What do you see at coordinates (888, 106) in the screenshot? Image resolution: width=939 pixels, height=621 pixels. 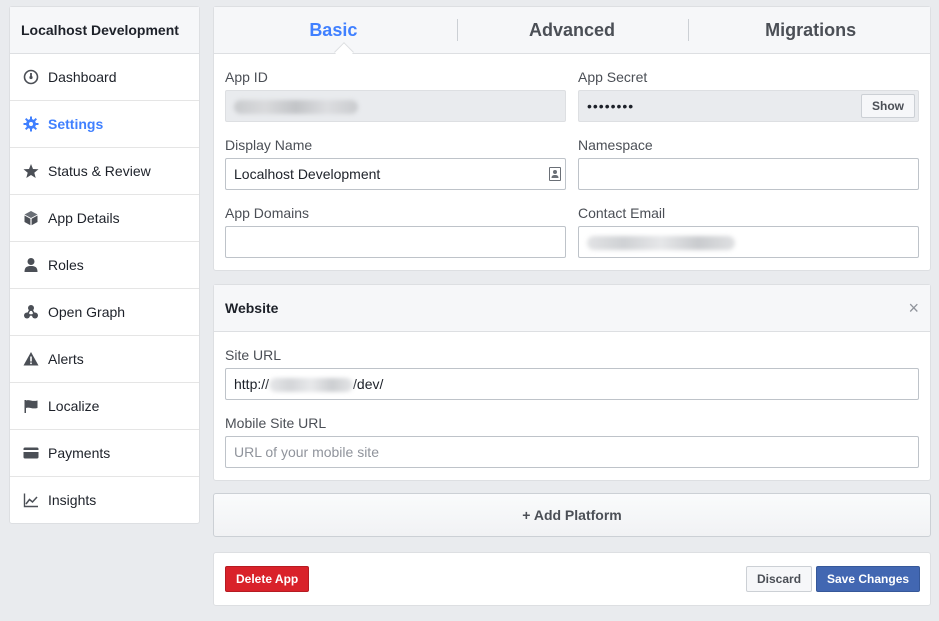 I see `show-secret-button: Show` at bounding box center [888, 106].